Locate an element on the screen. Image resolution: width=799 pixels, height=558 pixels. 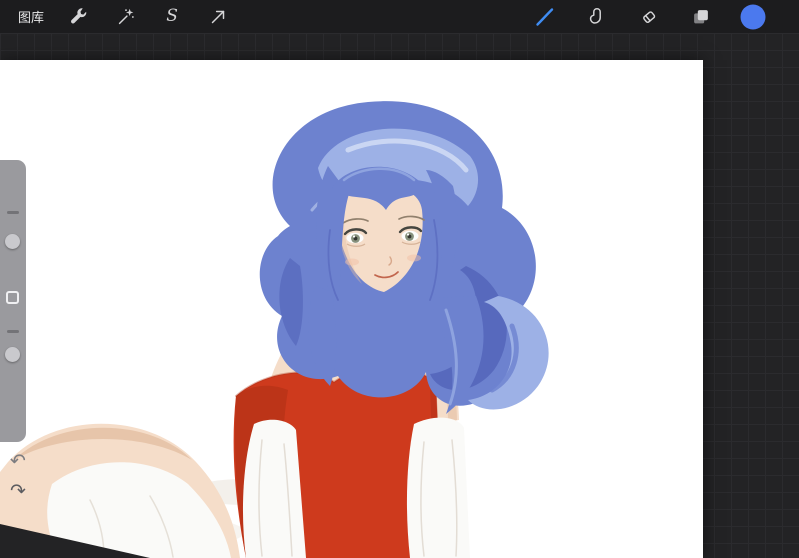
paintbrush-icon is located at coordinates (545, 16).